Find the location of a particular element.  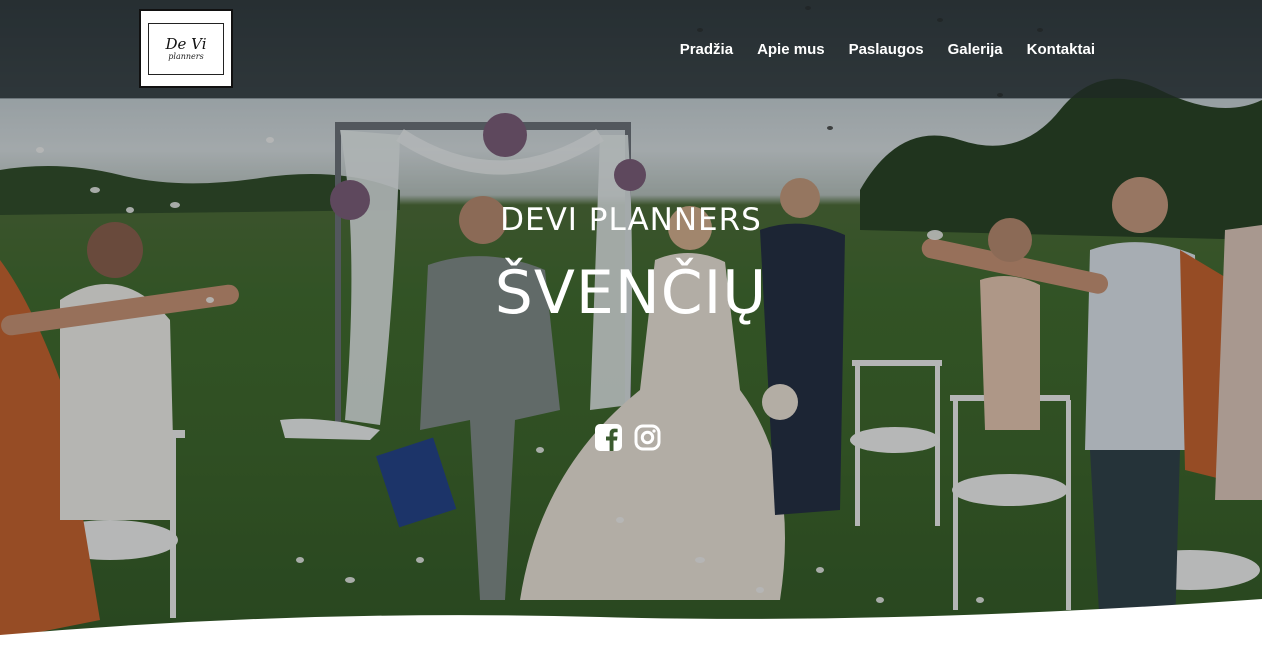

instagram-icon is located at coordinates (647, 437).